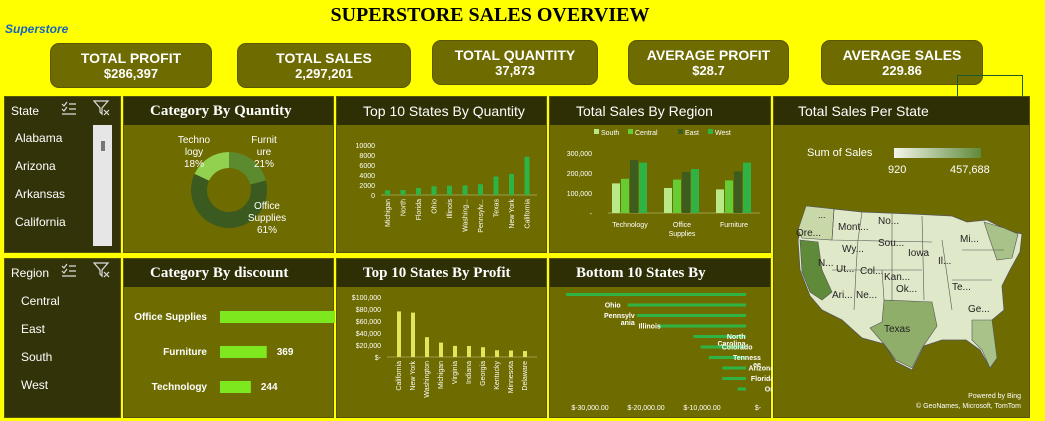  Describe the element at coordinates (525, 376) in the screenshot. I see `x-tick-label: Delaware` at that location.